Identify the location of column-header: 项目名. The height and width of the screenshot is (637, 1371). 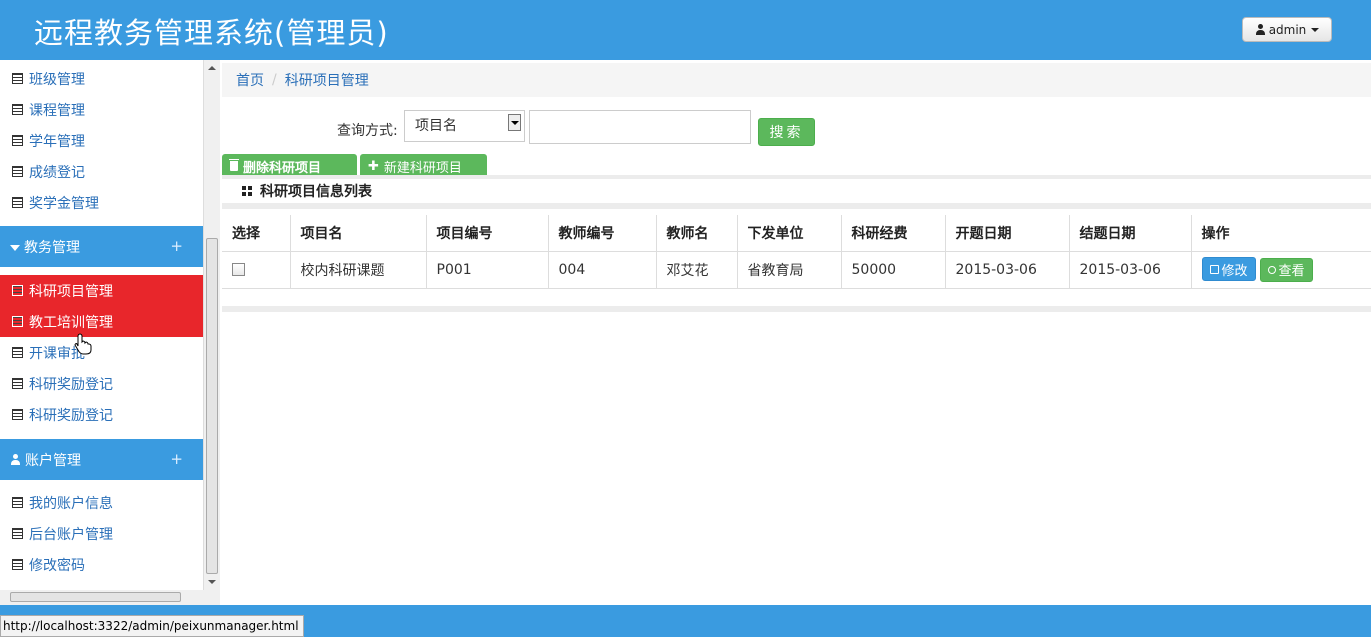
(358, 233).